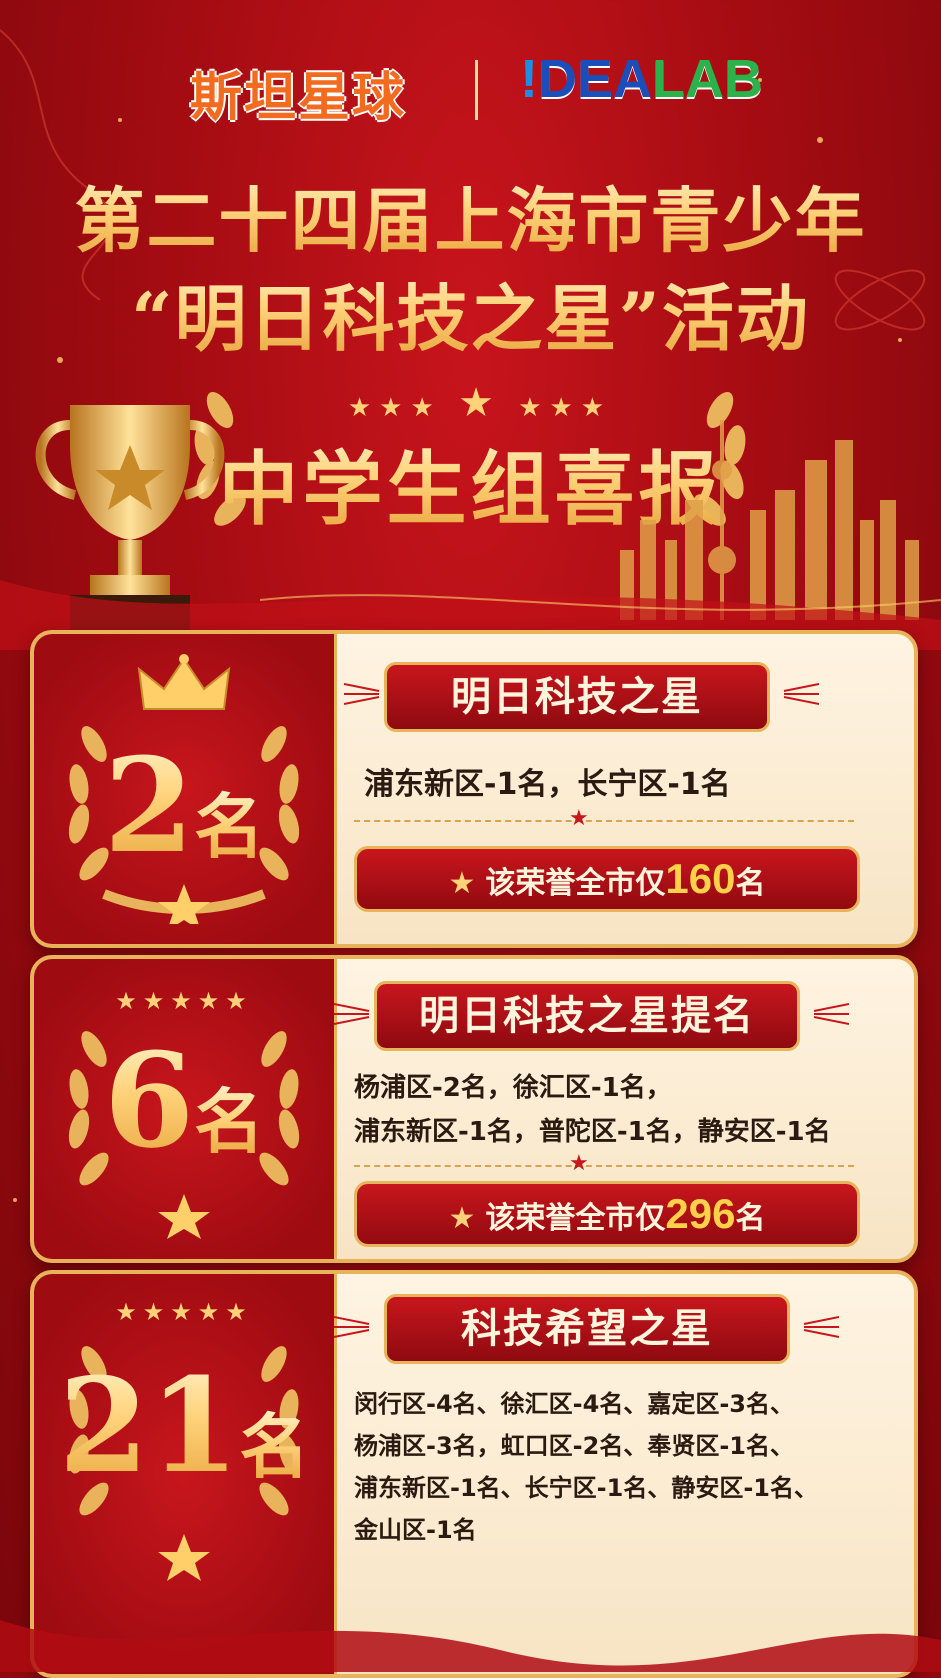 This screenshot has width=941, height=1678. I want to click on award-count: 6名, so click(184, 1100).